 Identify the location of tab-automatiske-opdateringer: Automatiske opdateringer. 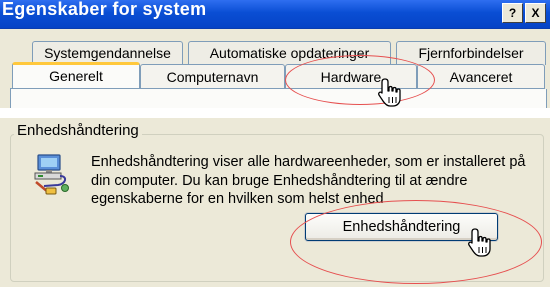
(289, 53).